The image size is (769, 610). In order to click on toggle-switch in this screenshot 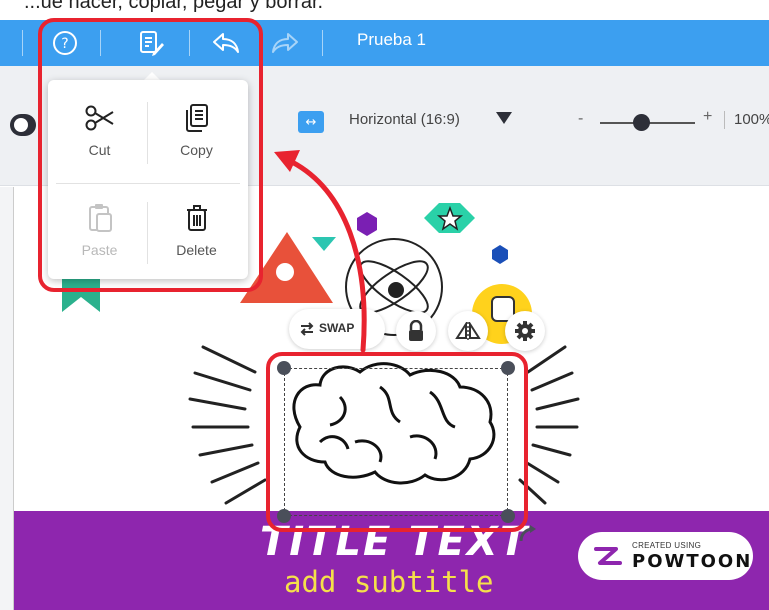, I will do `click(23, 125)`.